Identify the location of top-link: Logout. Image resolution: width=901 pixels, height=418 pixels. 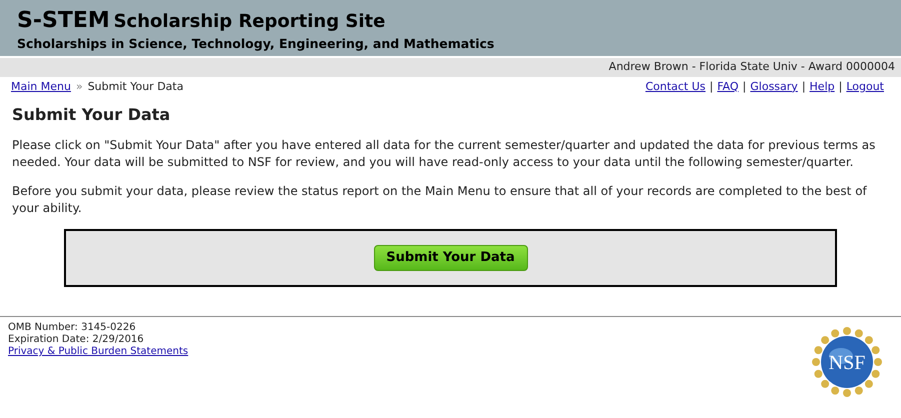
(865, 87).